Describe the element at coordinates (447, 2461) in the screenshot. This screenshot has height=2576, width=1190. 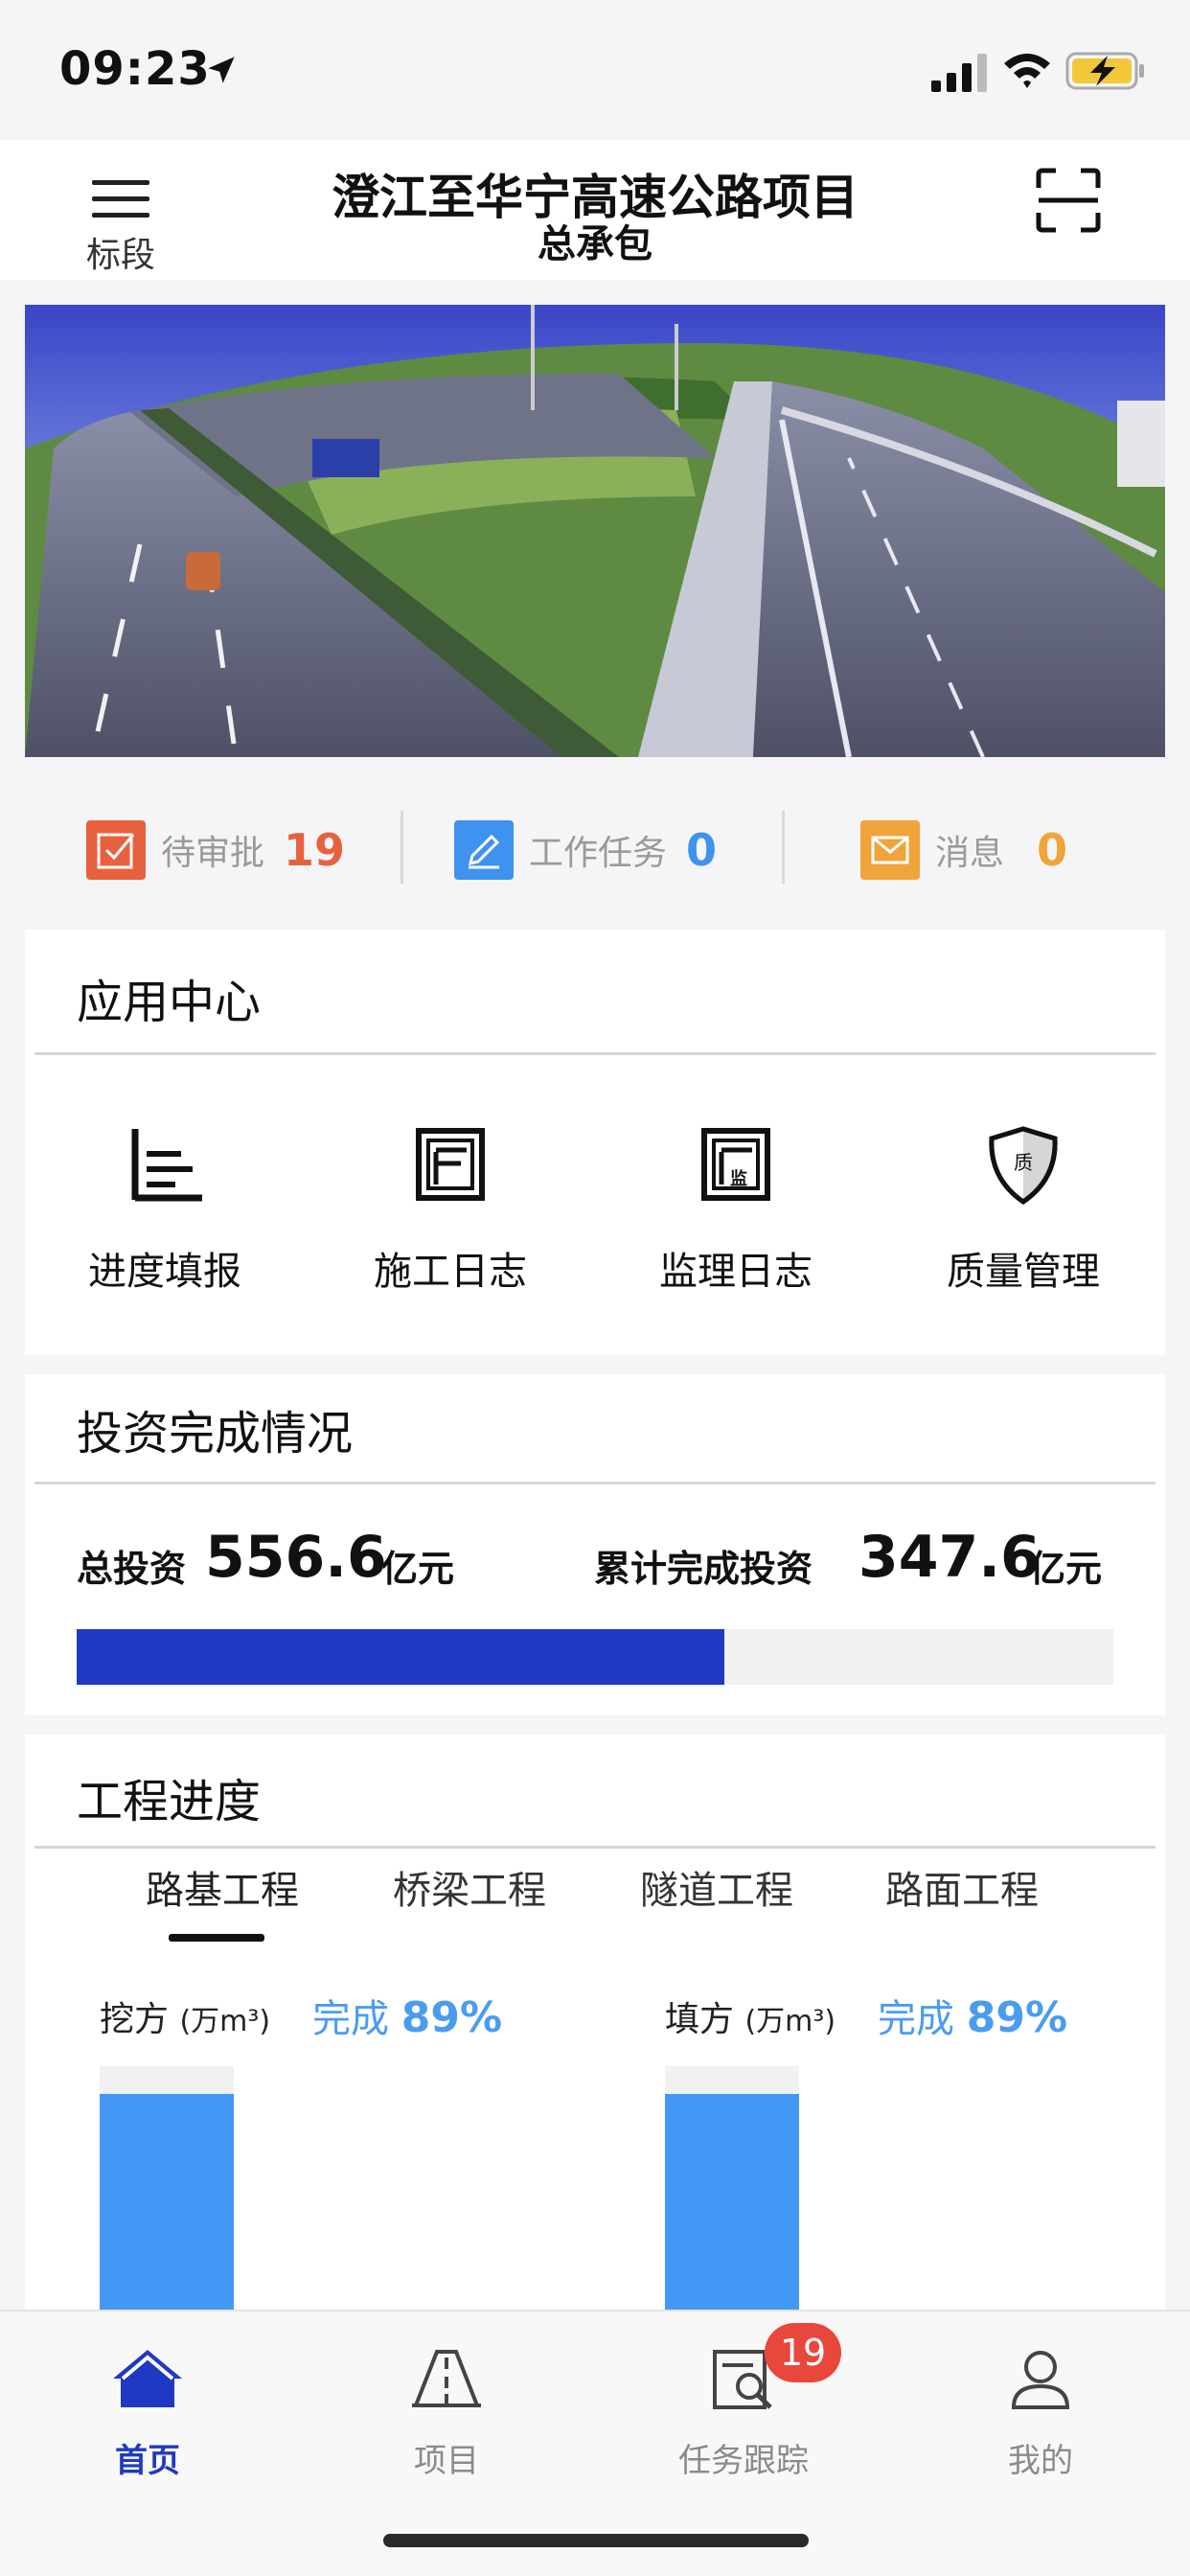
I see `nav-label: 项目` at that location.